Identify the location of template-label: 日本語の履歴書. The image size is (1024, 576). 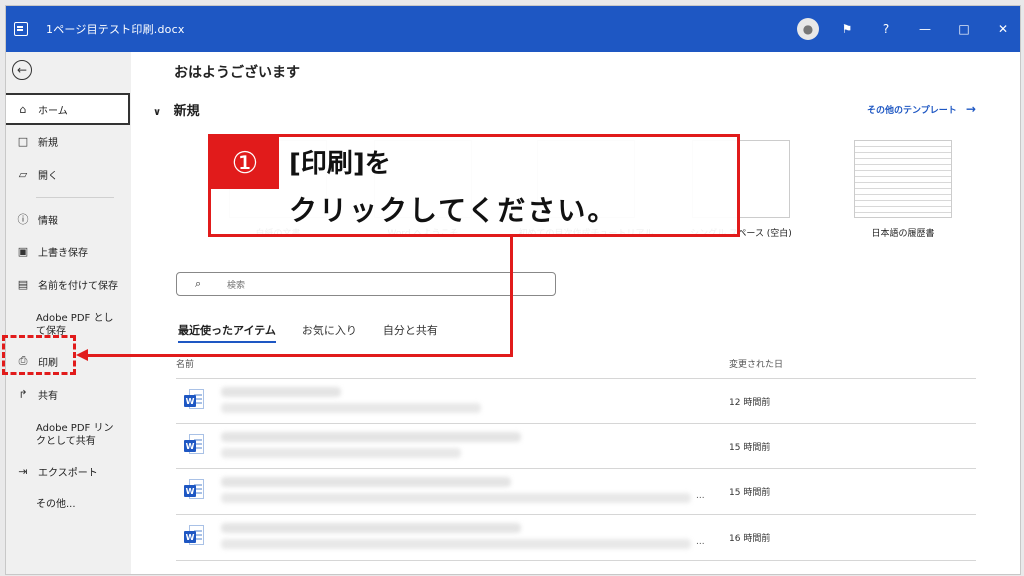
(903, 234).